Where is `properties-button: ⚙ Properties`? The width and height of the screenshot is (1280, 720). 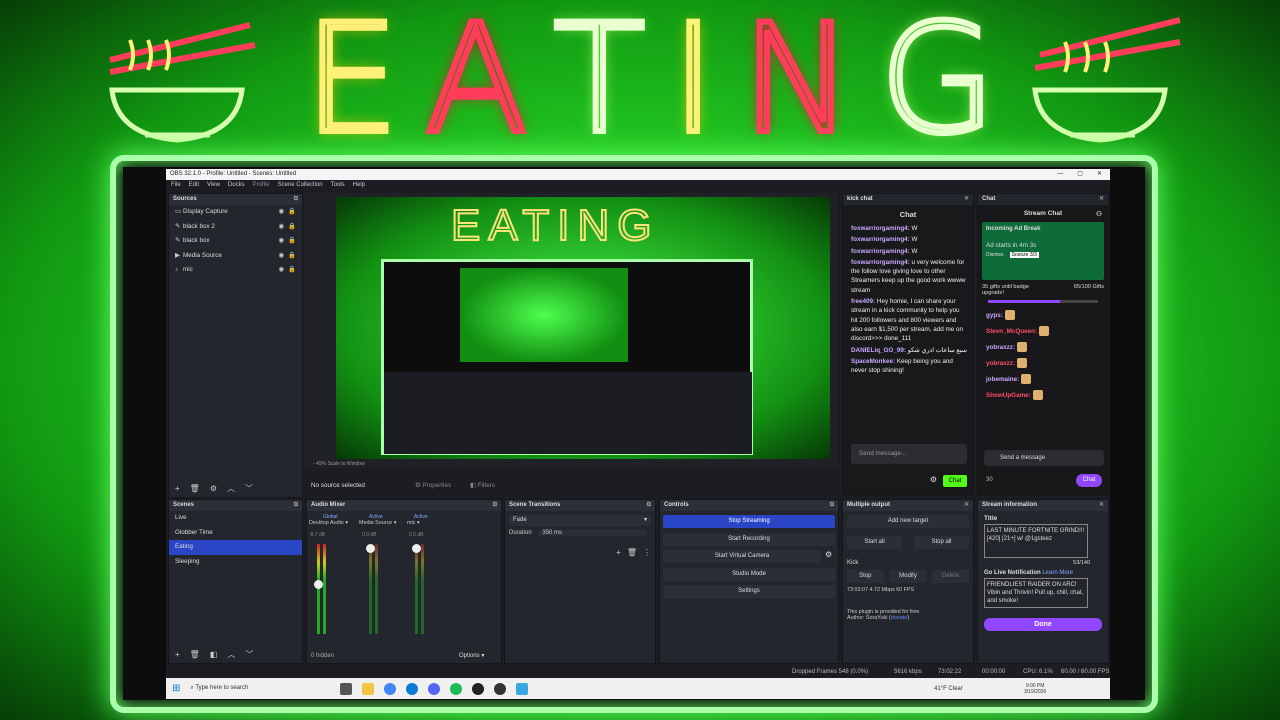
properties-button: ⚙ Properties is located at coordinates (433, 486).